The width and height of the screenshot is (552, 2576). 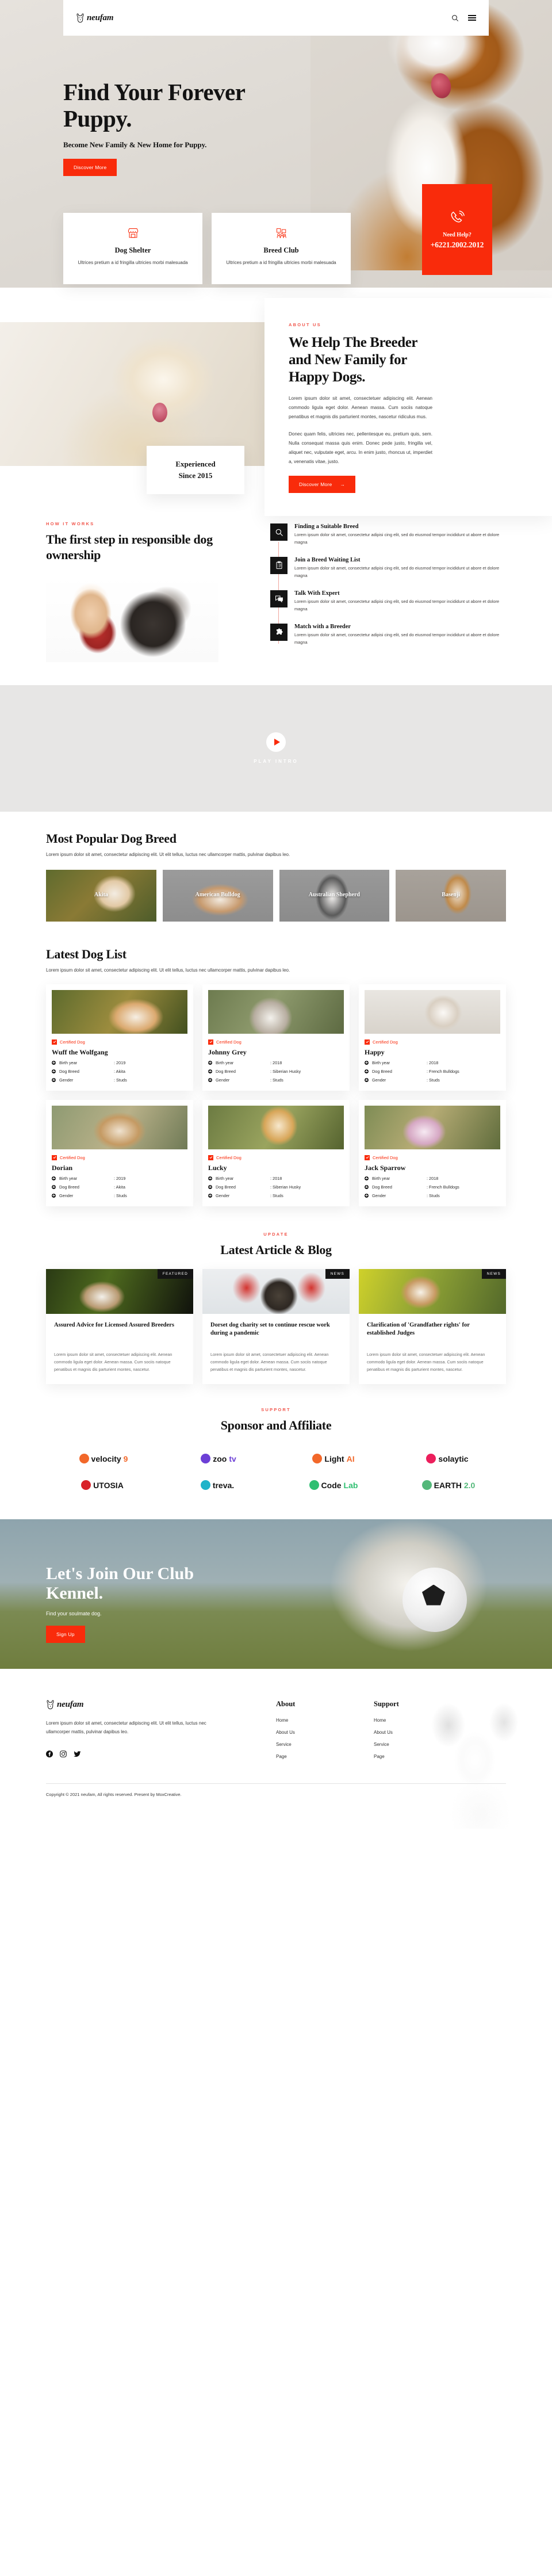 I want to click on brand-logo: neufam, so click(x=95, y=18).